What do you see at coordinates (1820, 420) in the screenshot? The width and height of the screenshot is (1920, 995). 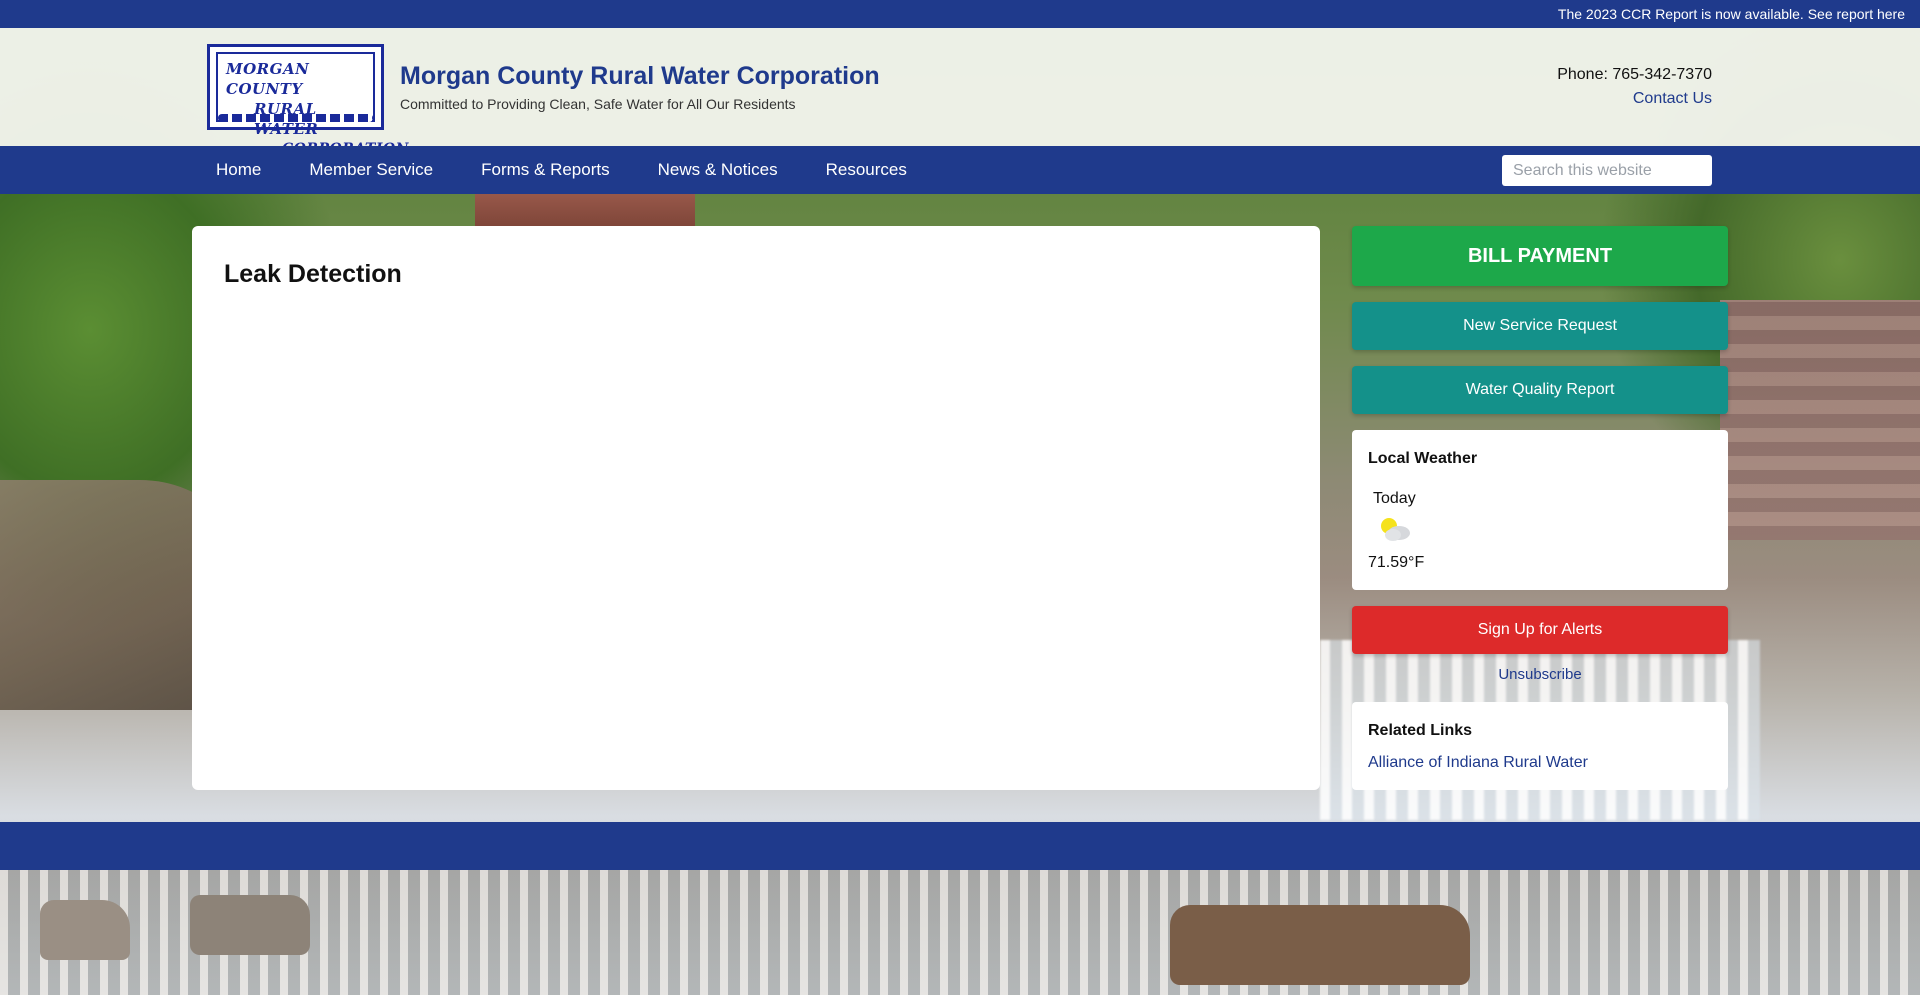 I see `stone-wall` at bounding box center [1820, 420].